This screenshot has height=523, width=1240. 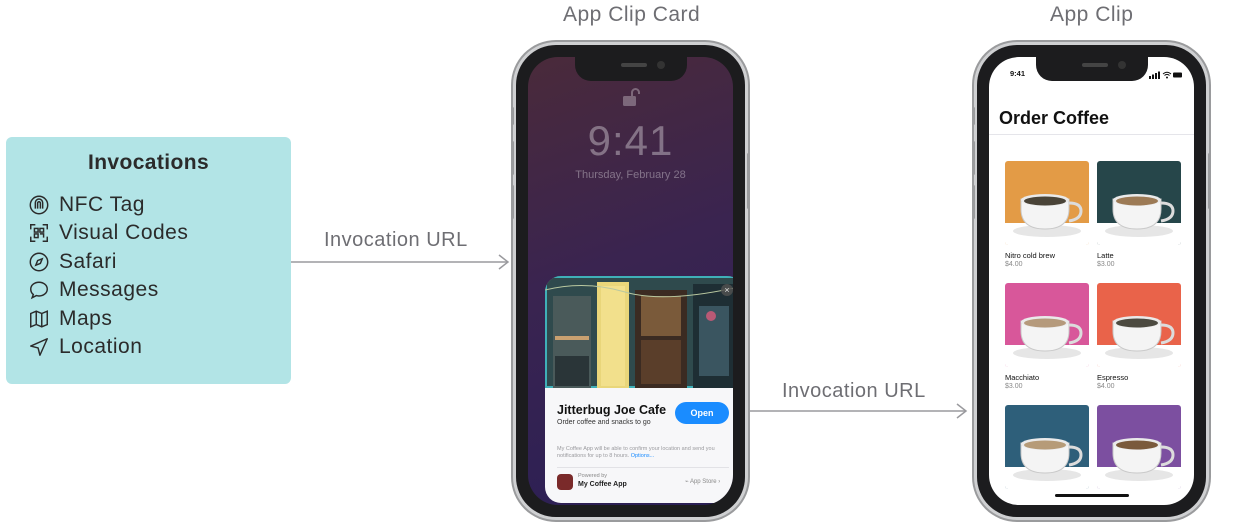 I want to click on message-bubble-icon, so click(x=39, y=290).